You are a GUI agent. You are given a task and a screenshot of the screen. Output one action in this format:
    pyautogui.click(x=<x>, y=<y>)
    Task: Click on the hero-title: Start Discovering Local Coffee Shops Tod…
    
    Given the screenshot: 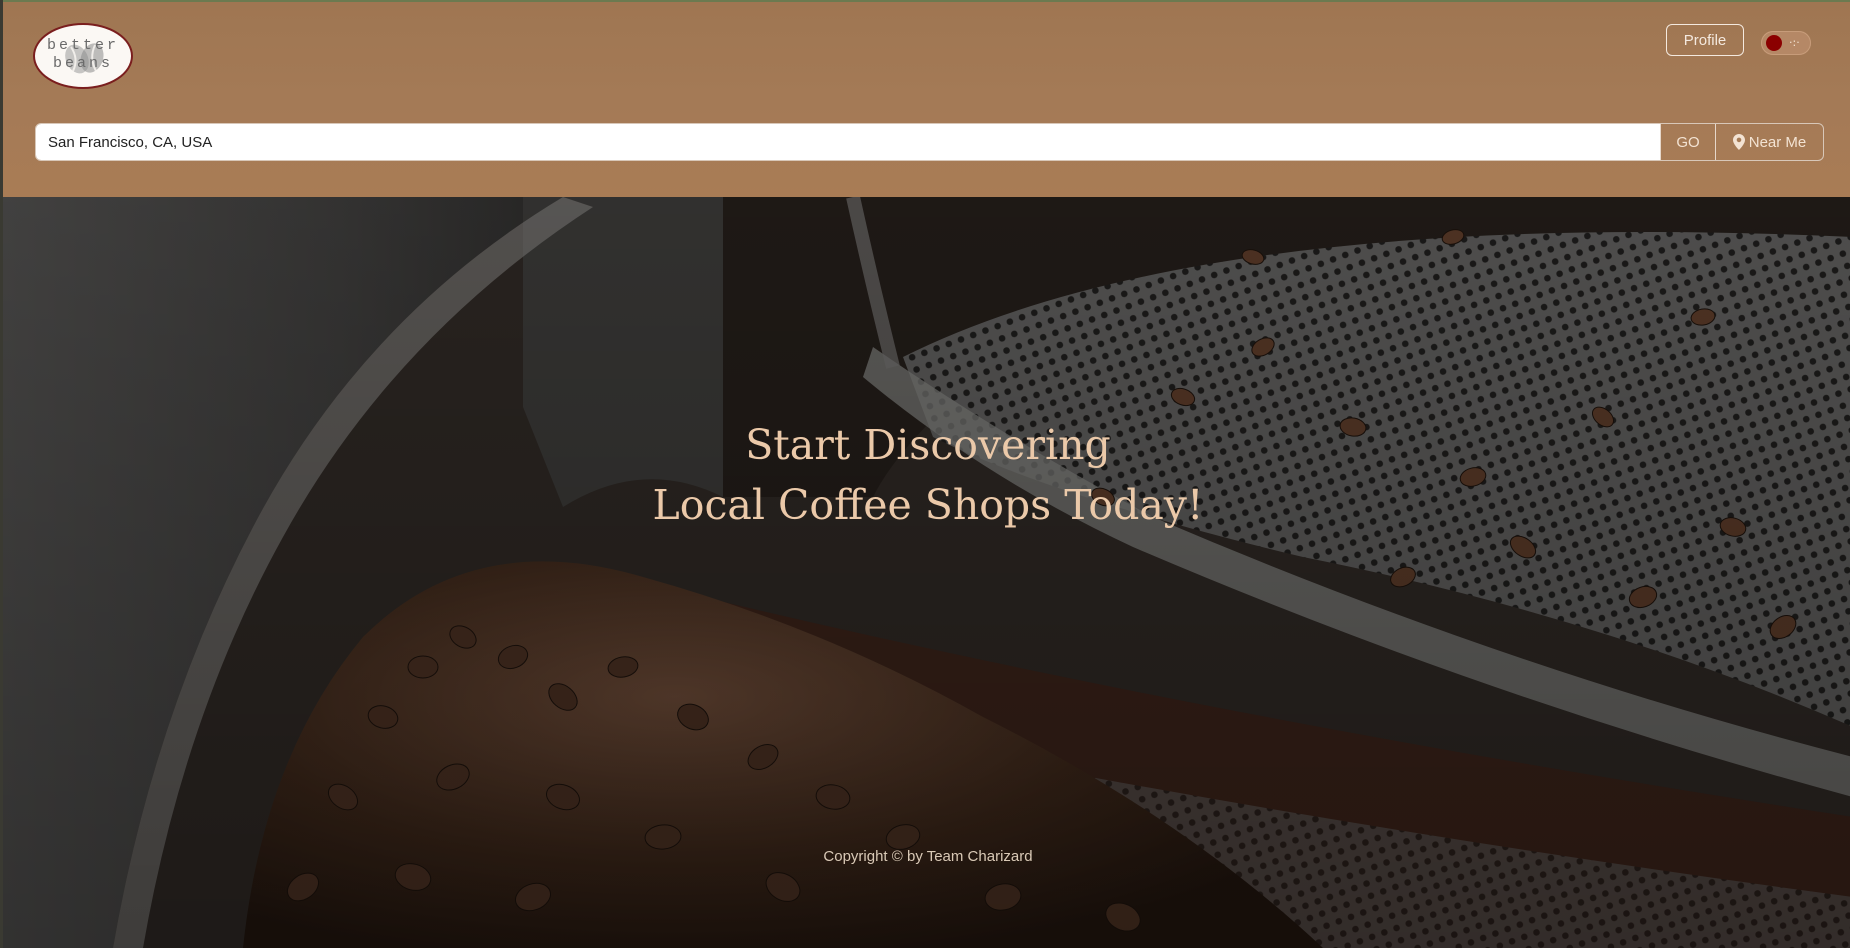 What is the action you would take?
    pyautogui.click(x=926, y=475)
    